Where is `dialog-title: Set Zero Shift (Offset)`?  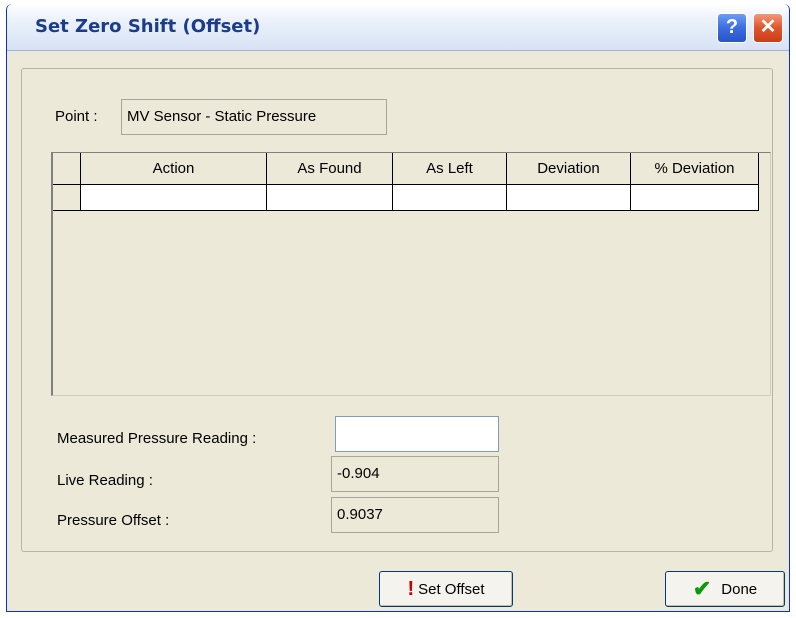
dialog-title: Set Zero Shift (Offset) is located at coordinates (148, 26).